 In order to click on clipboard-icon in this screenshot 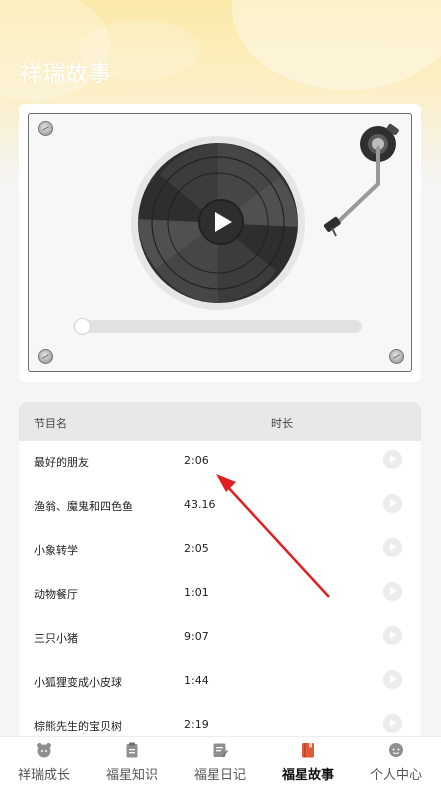, I will do `click(132, 750)`.